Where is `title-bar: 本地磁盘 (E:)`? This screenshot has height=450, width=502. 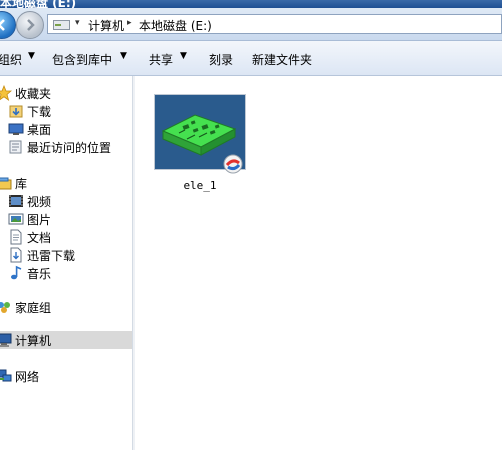 title-bar: 本地磁盘 (E:) is located at coordinates (251, 4).